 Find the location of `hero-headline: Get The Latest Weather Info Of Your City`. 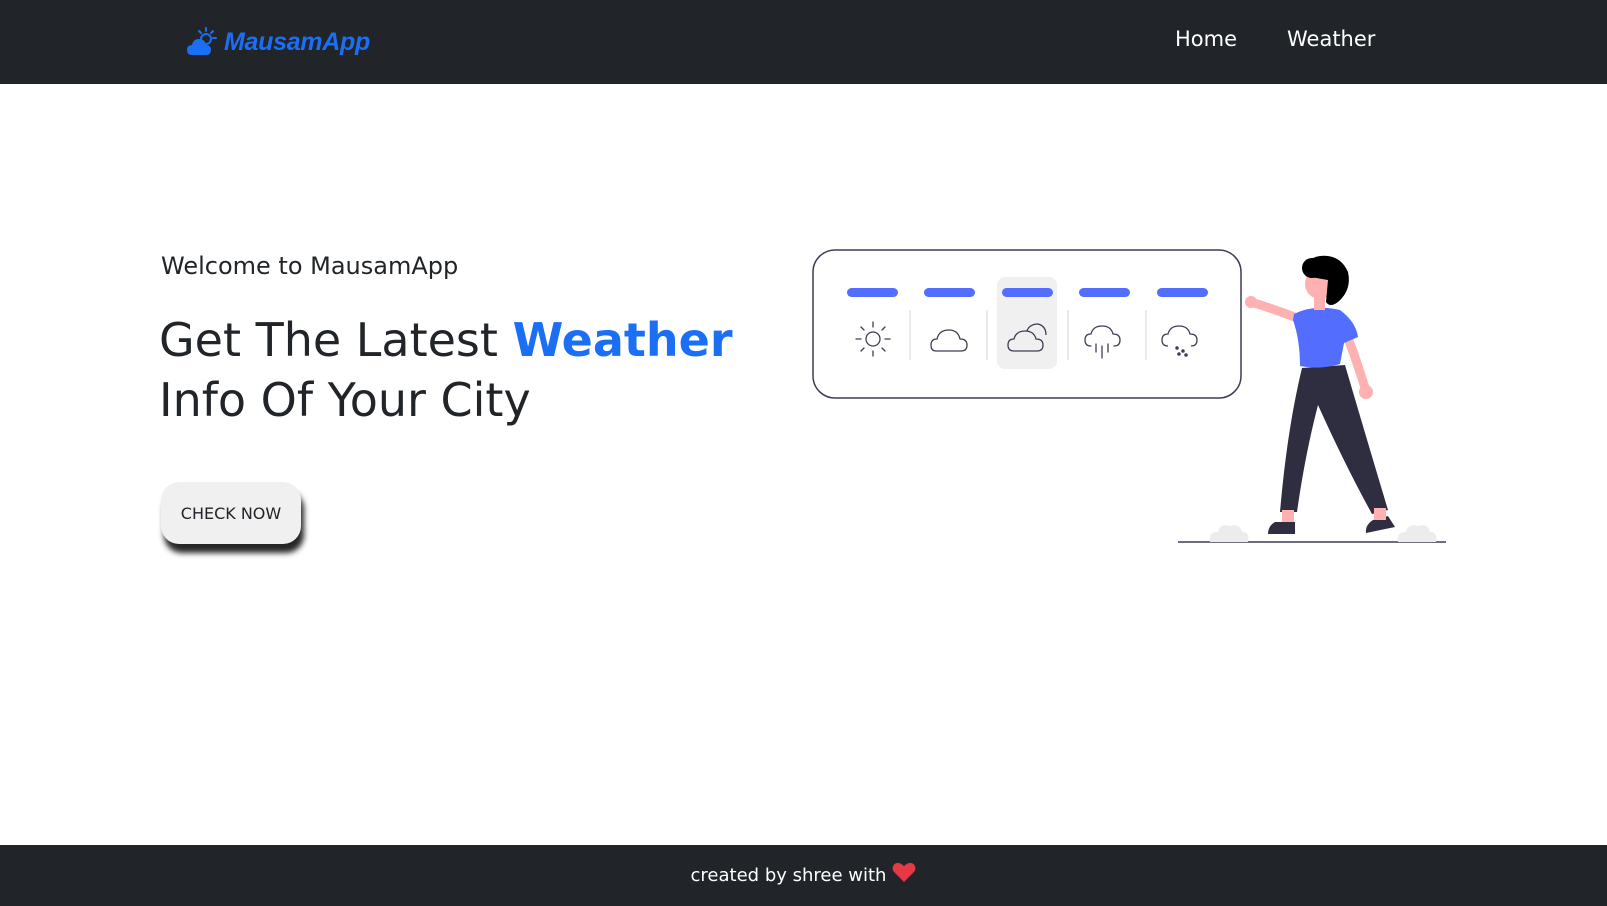

hero-headline: Get The Latest Weather Info Of Your City is located at coordinates (469, 370).